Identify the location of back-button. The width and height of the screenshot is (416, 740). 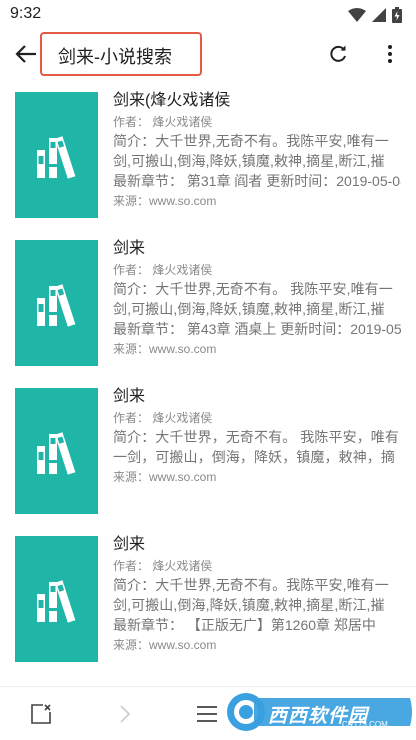
(26, 54).